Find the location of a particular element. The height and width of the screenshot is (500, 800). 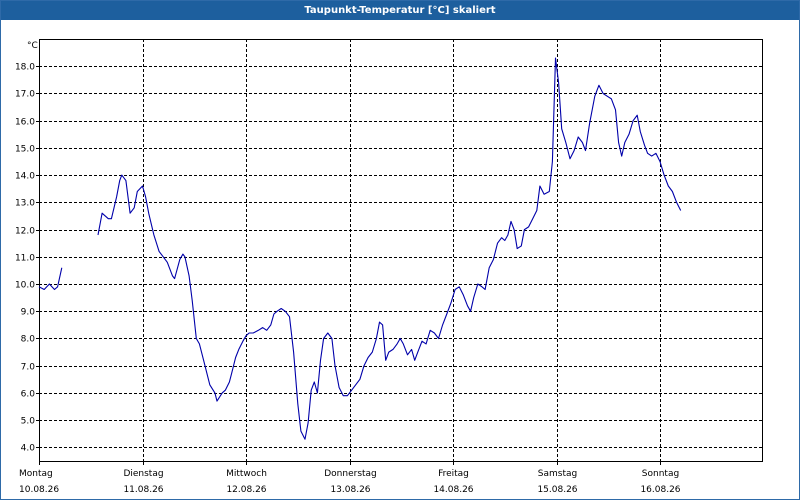

x-tick-day-label: Mittwoch is located at coordinates (246, 474).